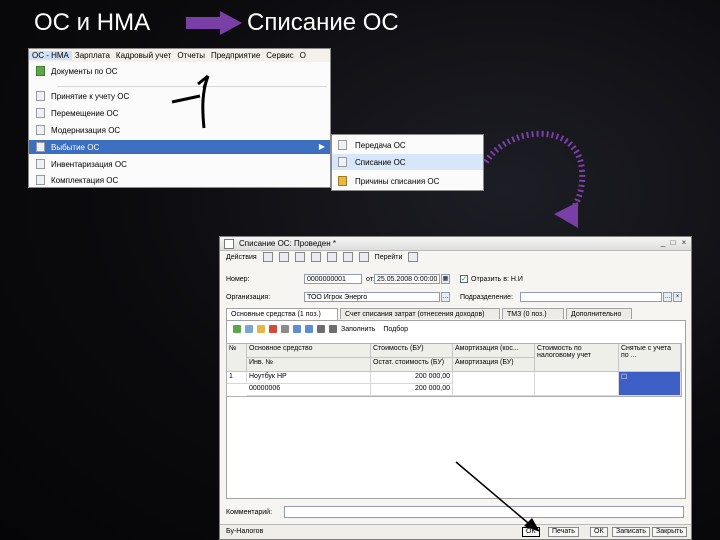  Describe the element at coordinates (631, 532) in the screenshot. I see `save-button: Записать` at that location.